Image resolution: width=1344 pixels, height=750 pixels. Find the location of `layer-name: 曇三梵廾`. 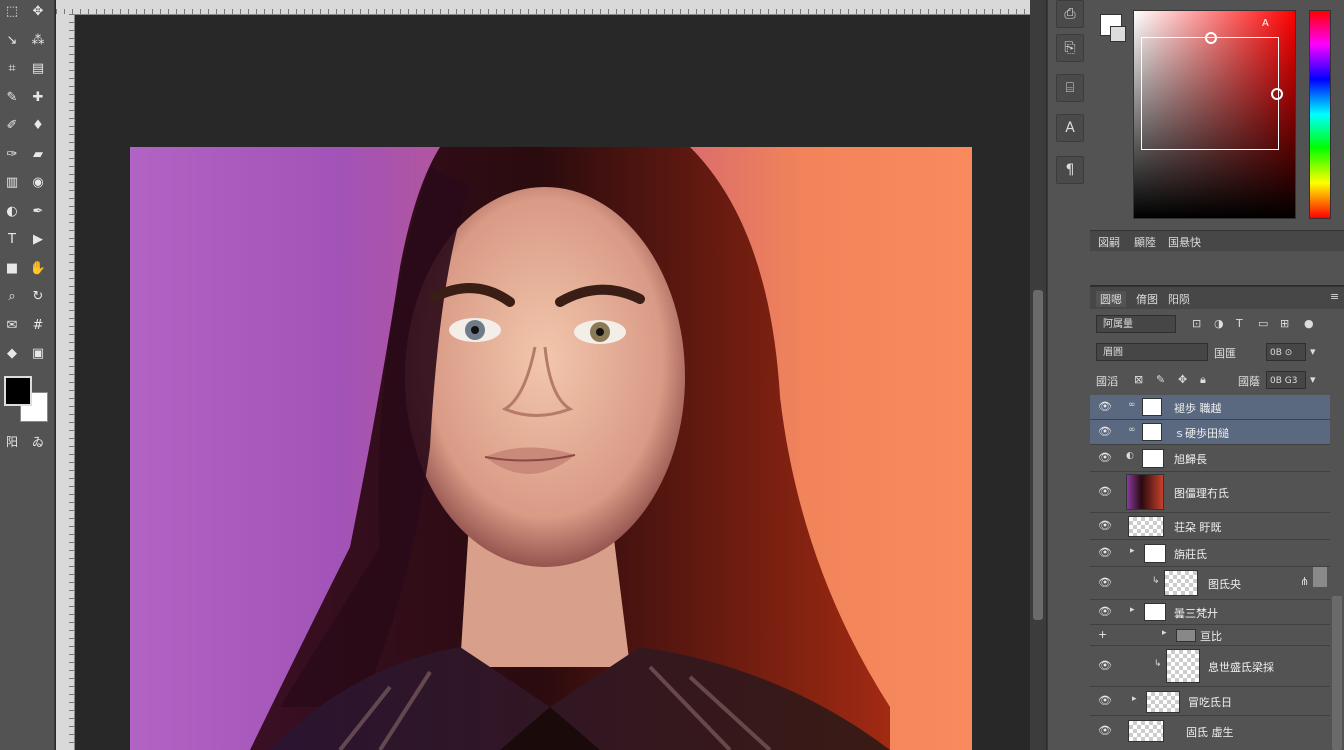

layer-name: 曇三梵廾 is located at coordinates (1196, 613).